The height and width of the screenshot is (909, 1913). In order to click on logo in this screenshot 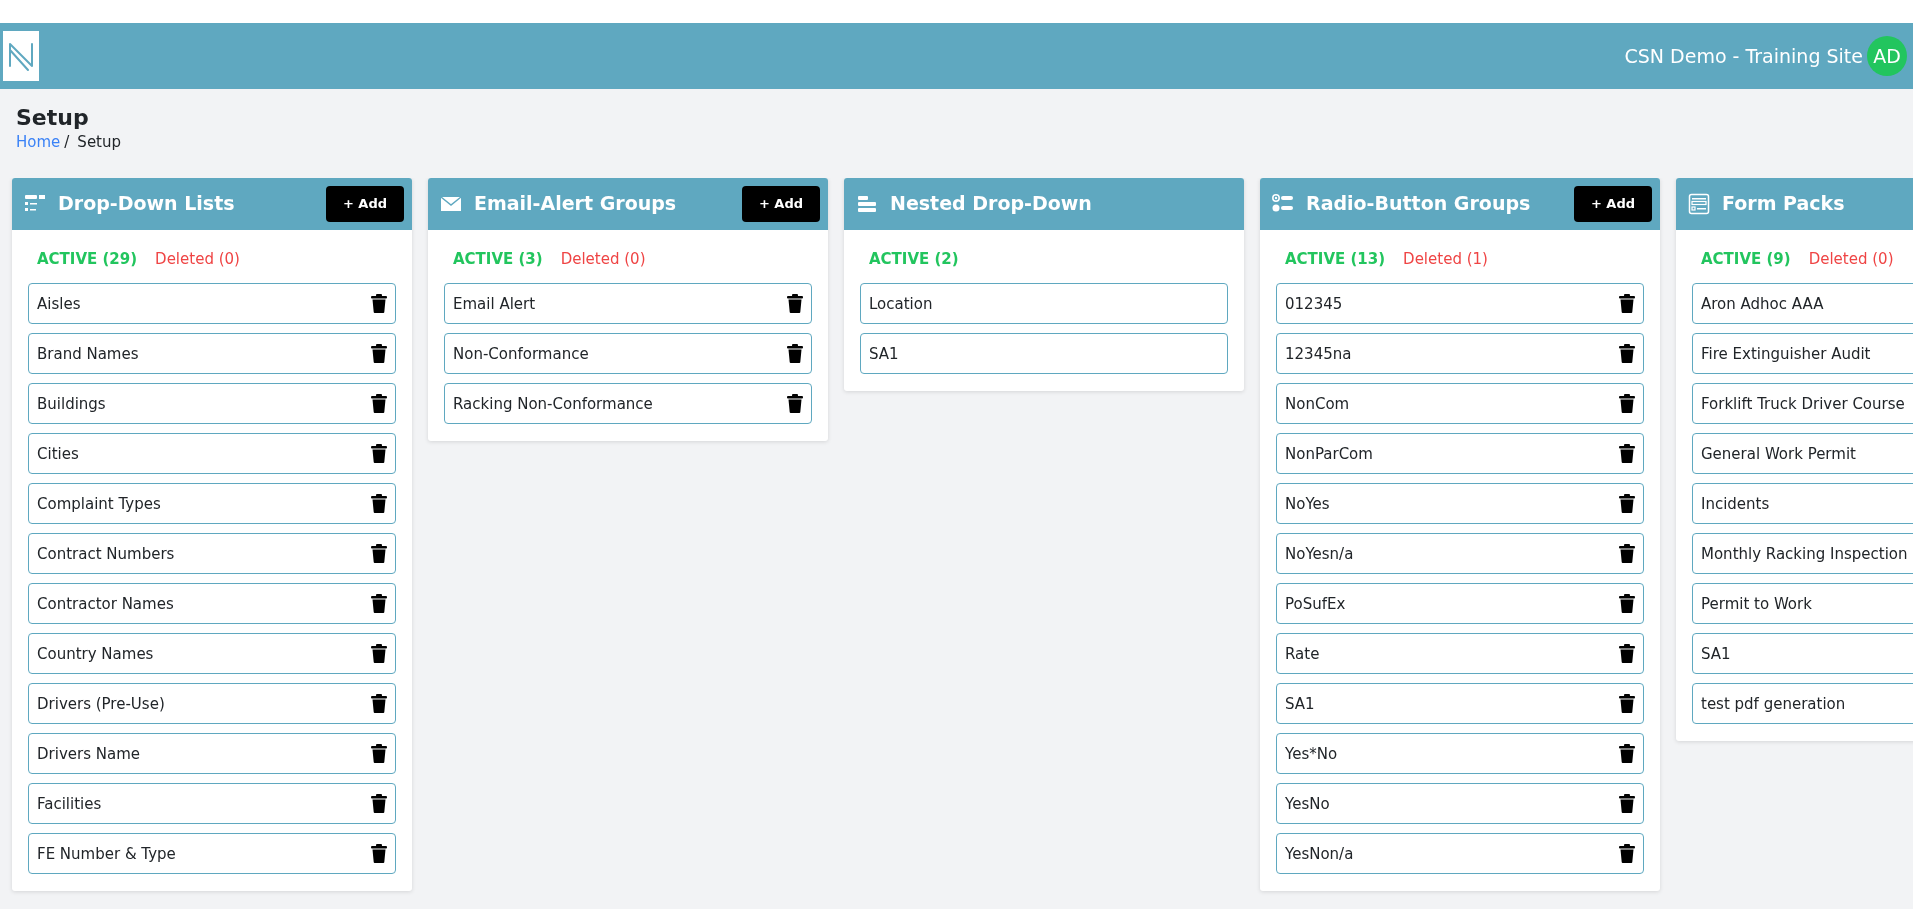, I will do `click(21, 56)`.